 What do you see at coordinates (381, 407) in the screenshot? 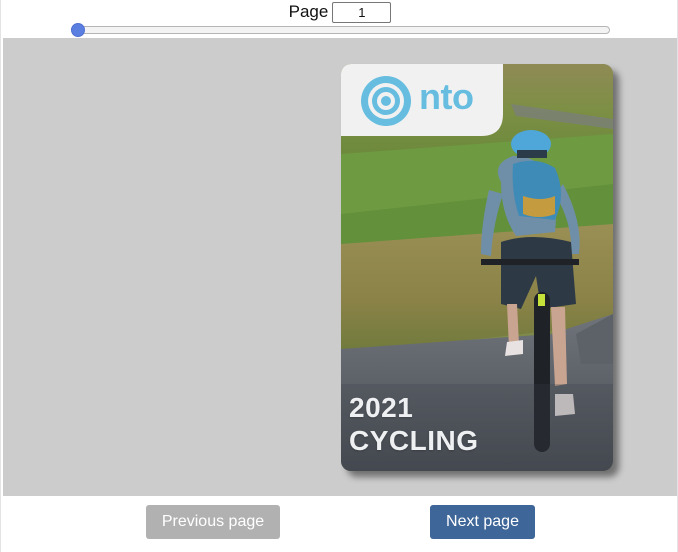
I see `cover-year: 2021` at bounding box center [381, 407].